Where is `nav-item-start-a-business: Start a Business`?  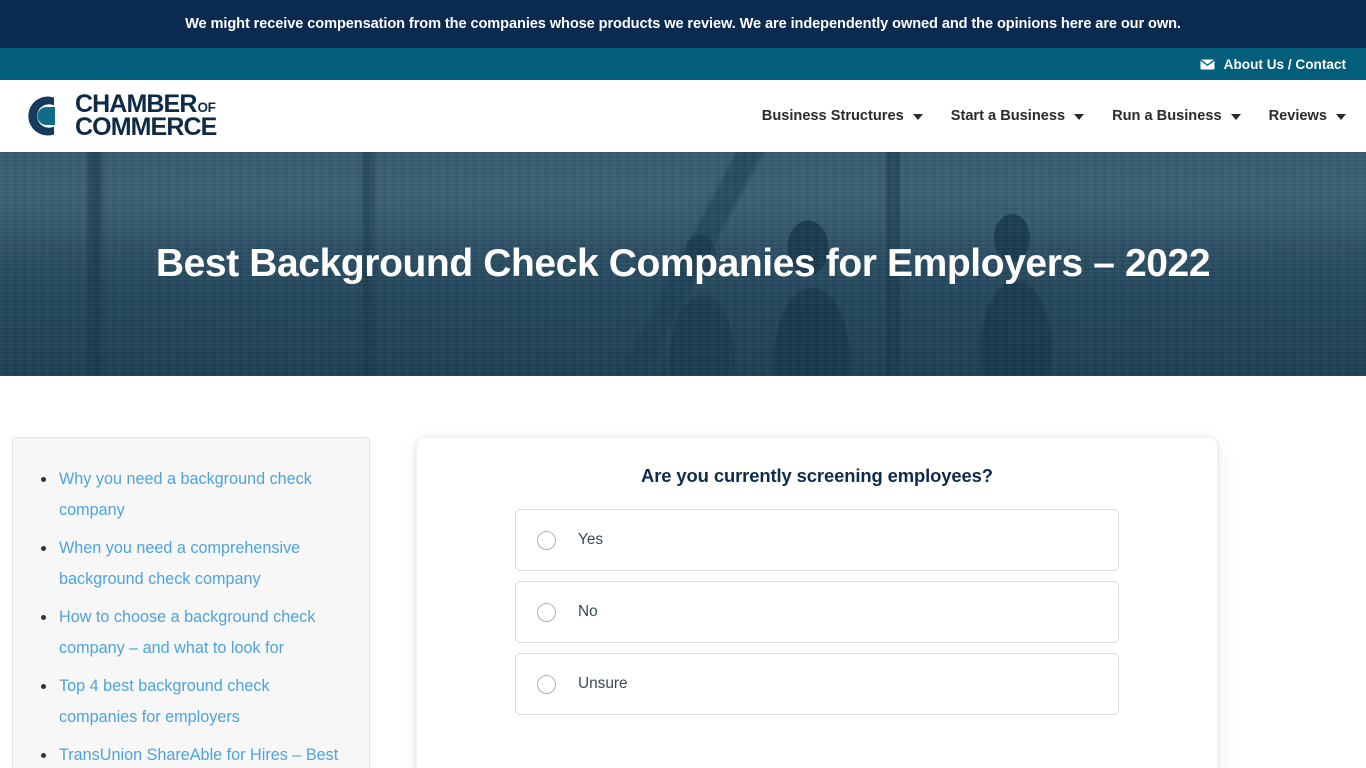
nav-item-start-a-business: Start a Business is located at coordinates (1017, 116).